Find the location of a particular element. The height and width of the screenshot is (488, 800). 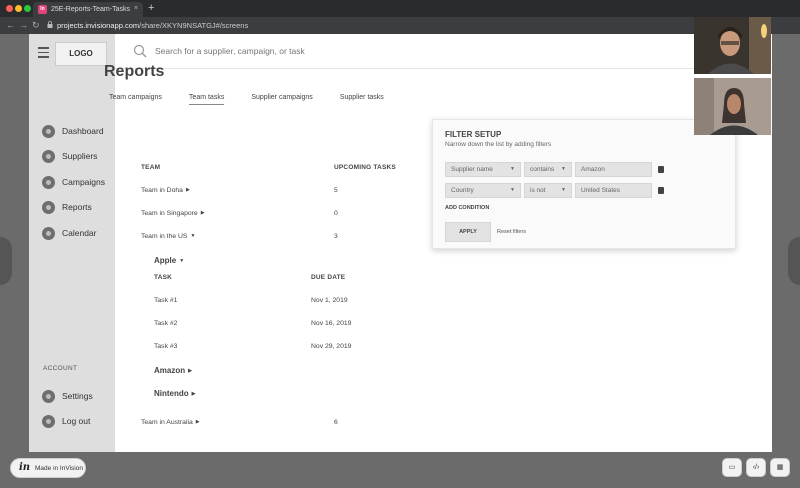

team-count: 3 is located at coordinates (336, 236).